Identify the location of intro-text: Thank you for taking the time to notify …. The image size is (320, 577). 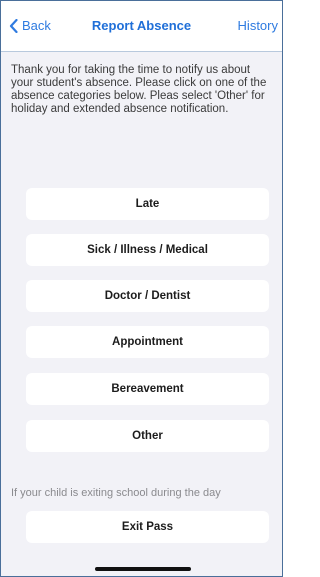
(139, 89).